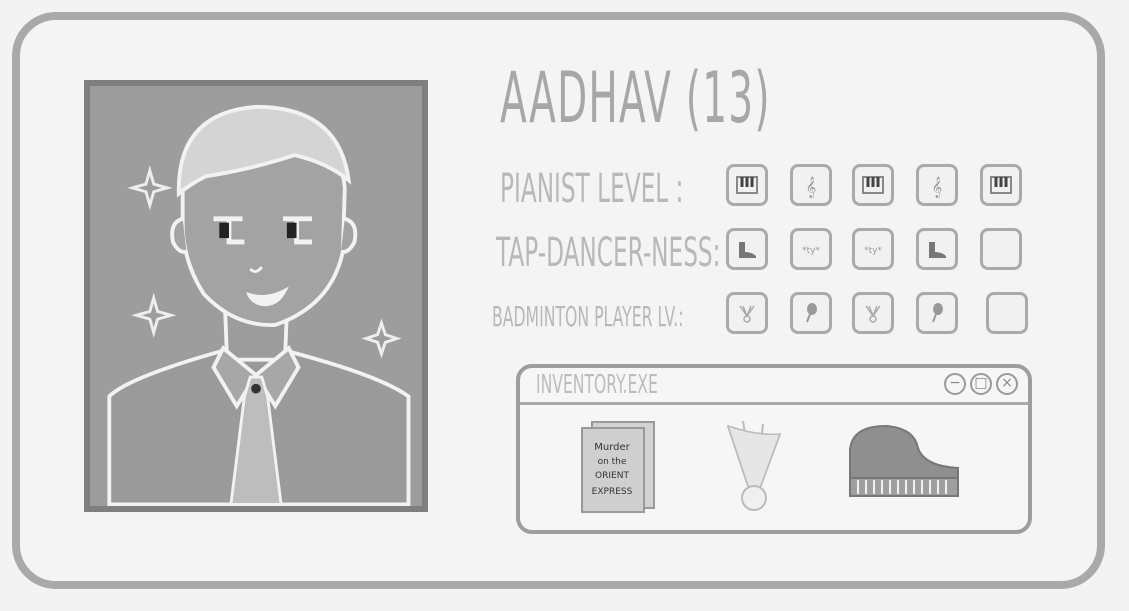  I want to click on svg-text: on the, so click(612, 462).